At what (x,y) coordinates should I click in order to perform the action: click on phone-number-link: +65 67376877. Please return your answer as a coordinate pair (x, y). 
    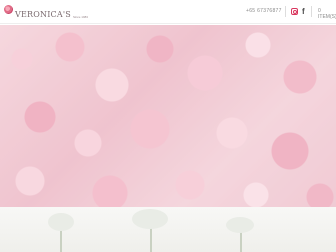
    Looking at the image, I should click on (264, 11).